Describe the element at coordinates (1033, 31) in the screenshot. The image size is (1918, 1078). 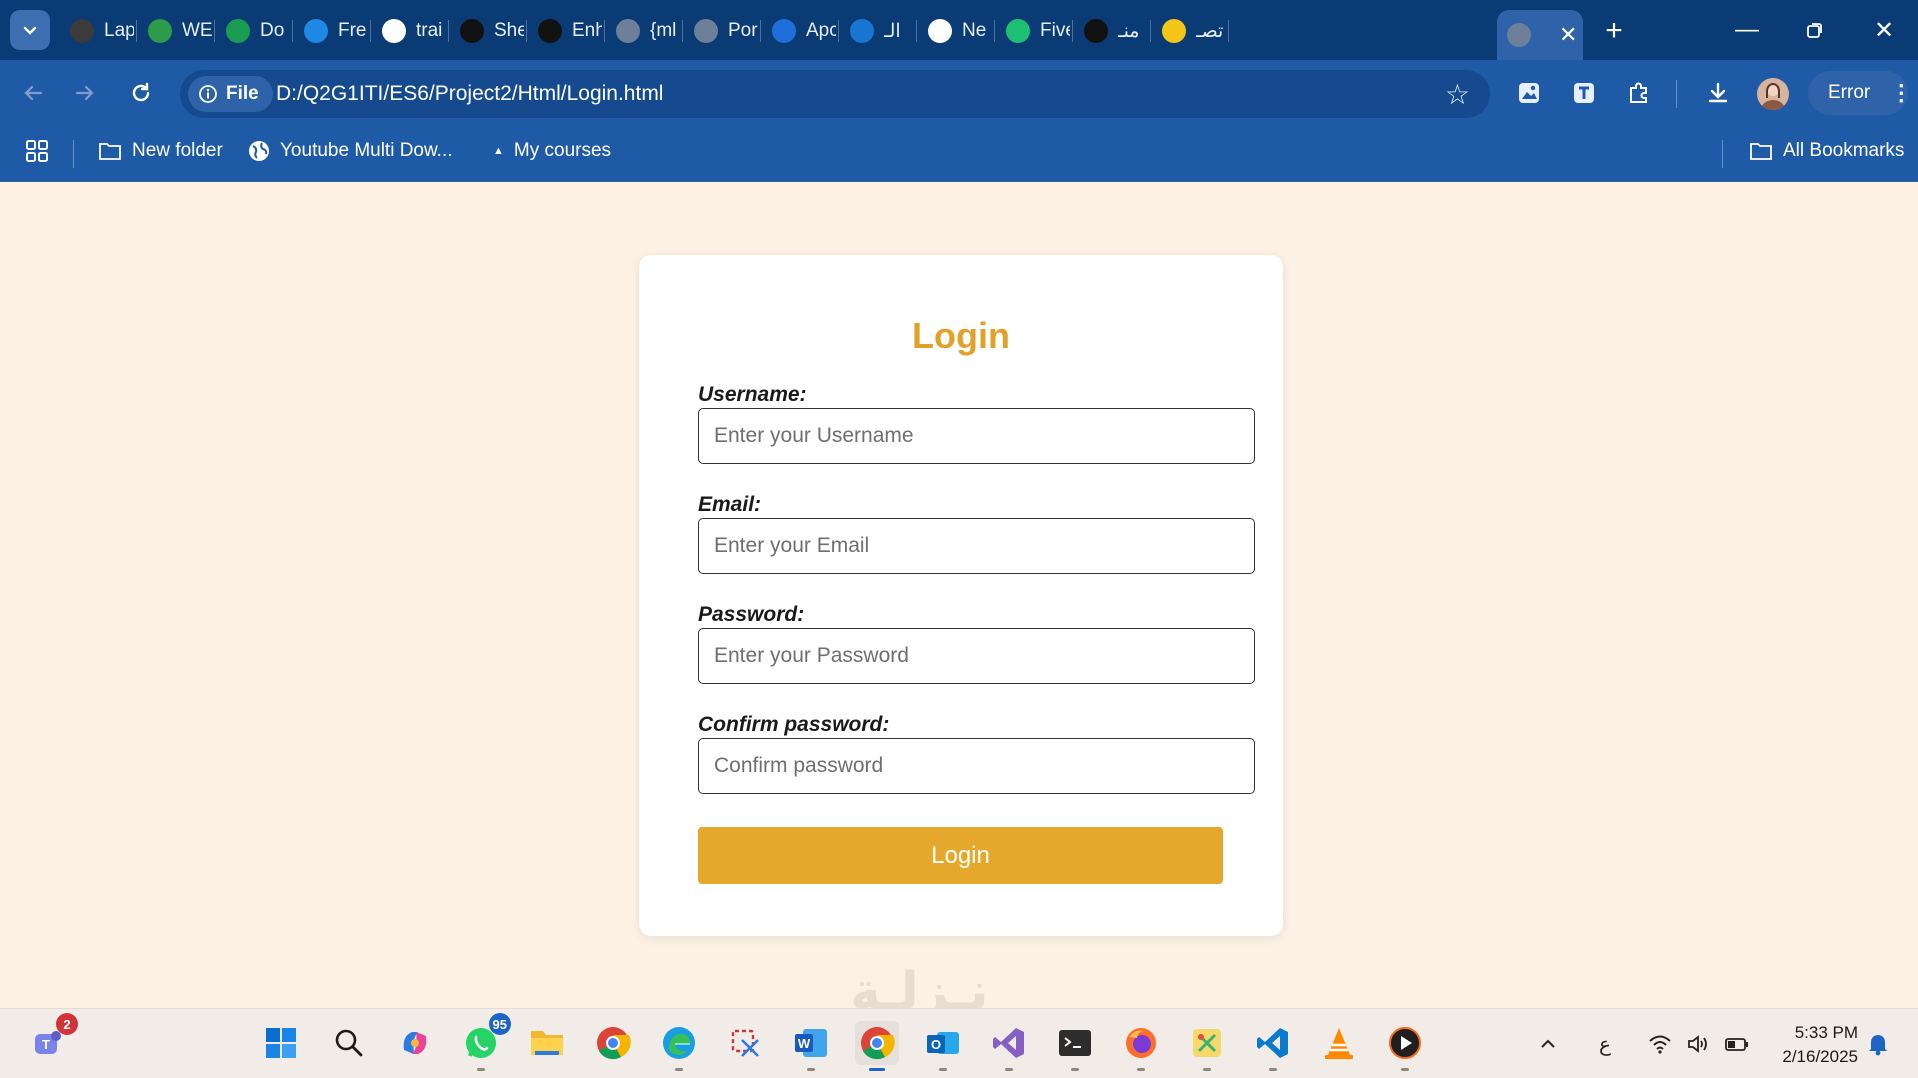
I see `browser-tab: Five` at that location.